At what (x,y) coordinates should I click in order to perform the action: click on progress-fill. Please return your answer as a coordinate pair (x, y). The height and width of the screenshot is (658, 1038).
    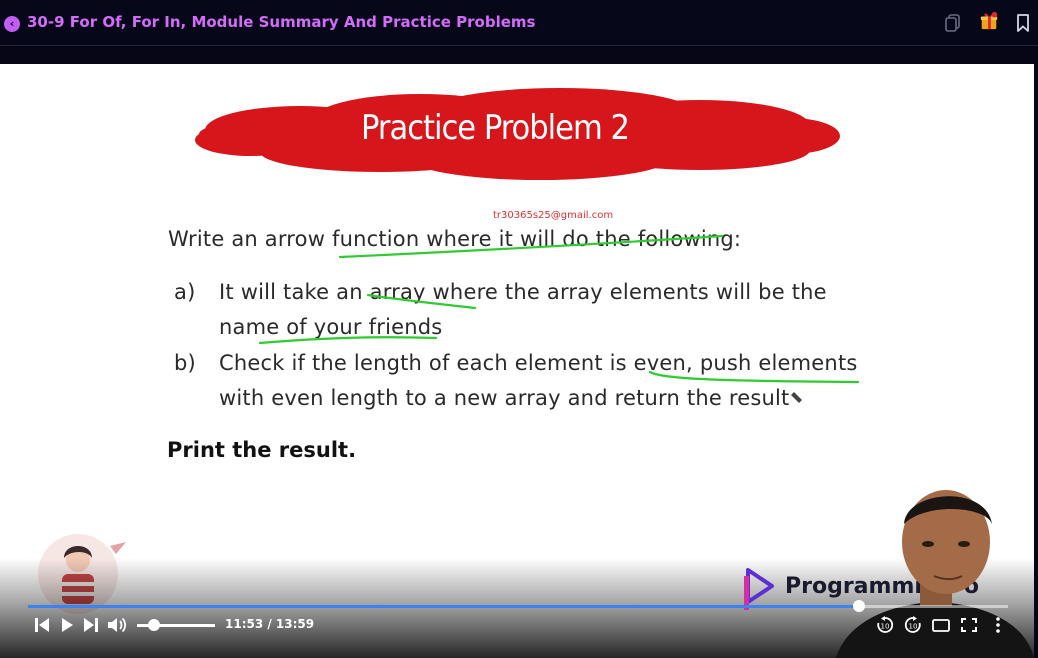
    Looking at the image, I should click on (444, 606).